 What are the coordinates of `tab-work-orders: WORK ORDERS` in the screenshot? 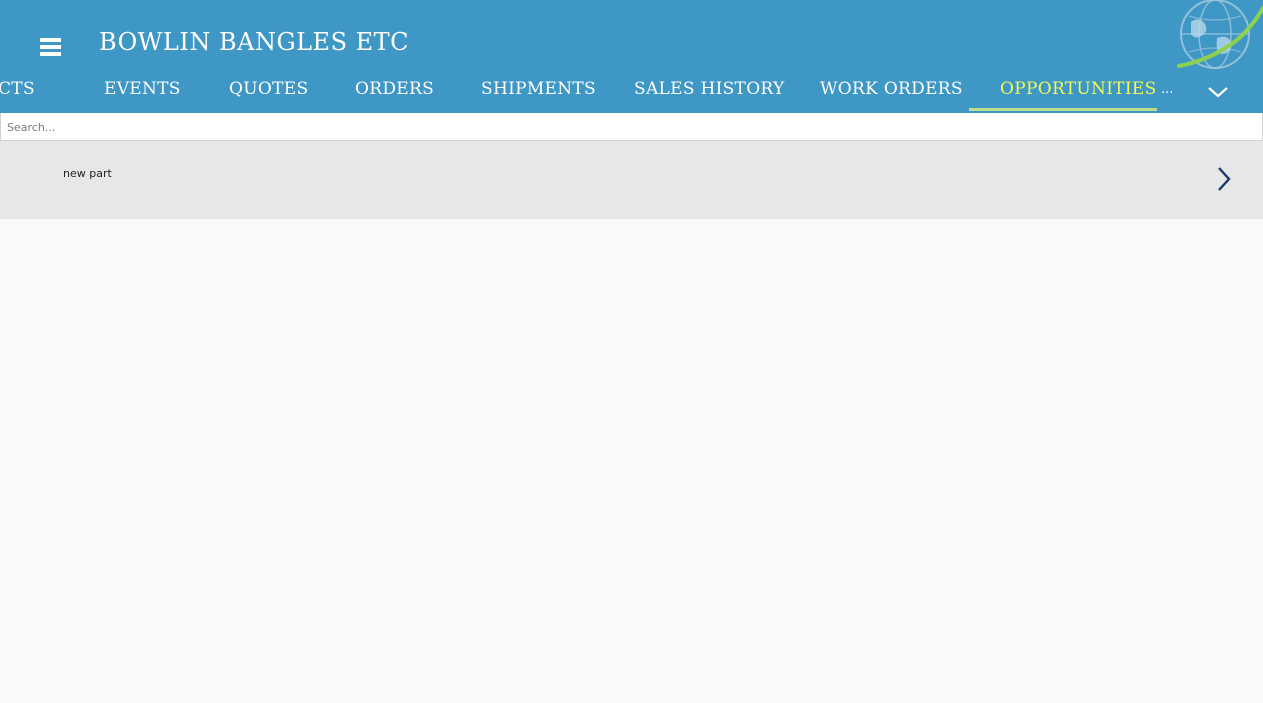 It's located at (891, 89).